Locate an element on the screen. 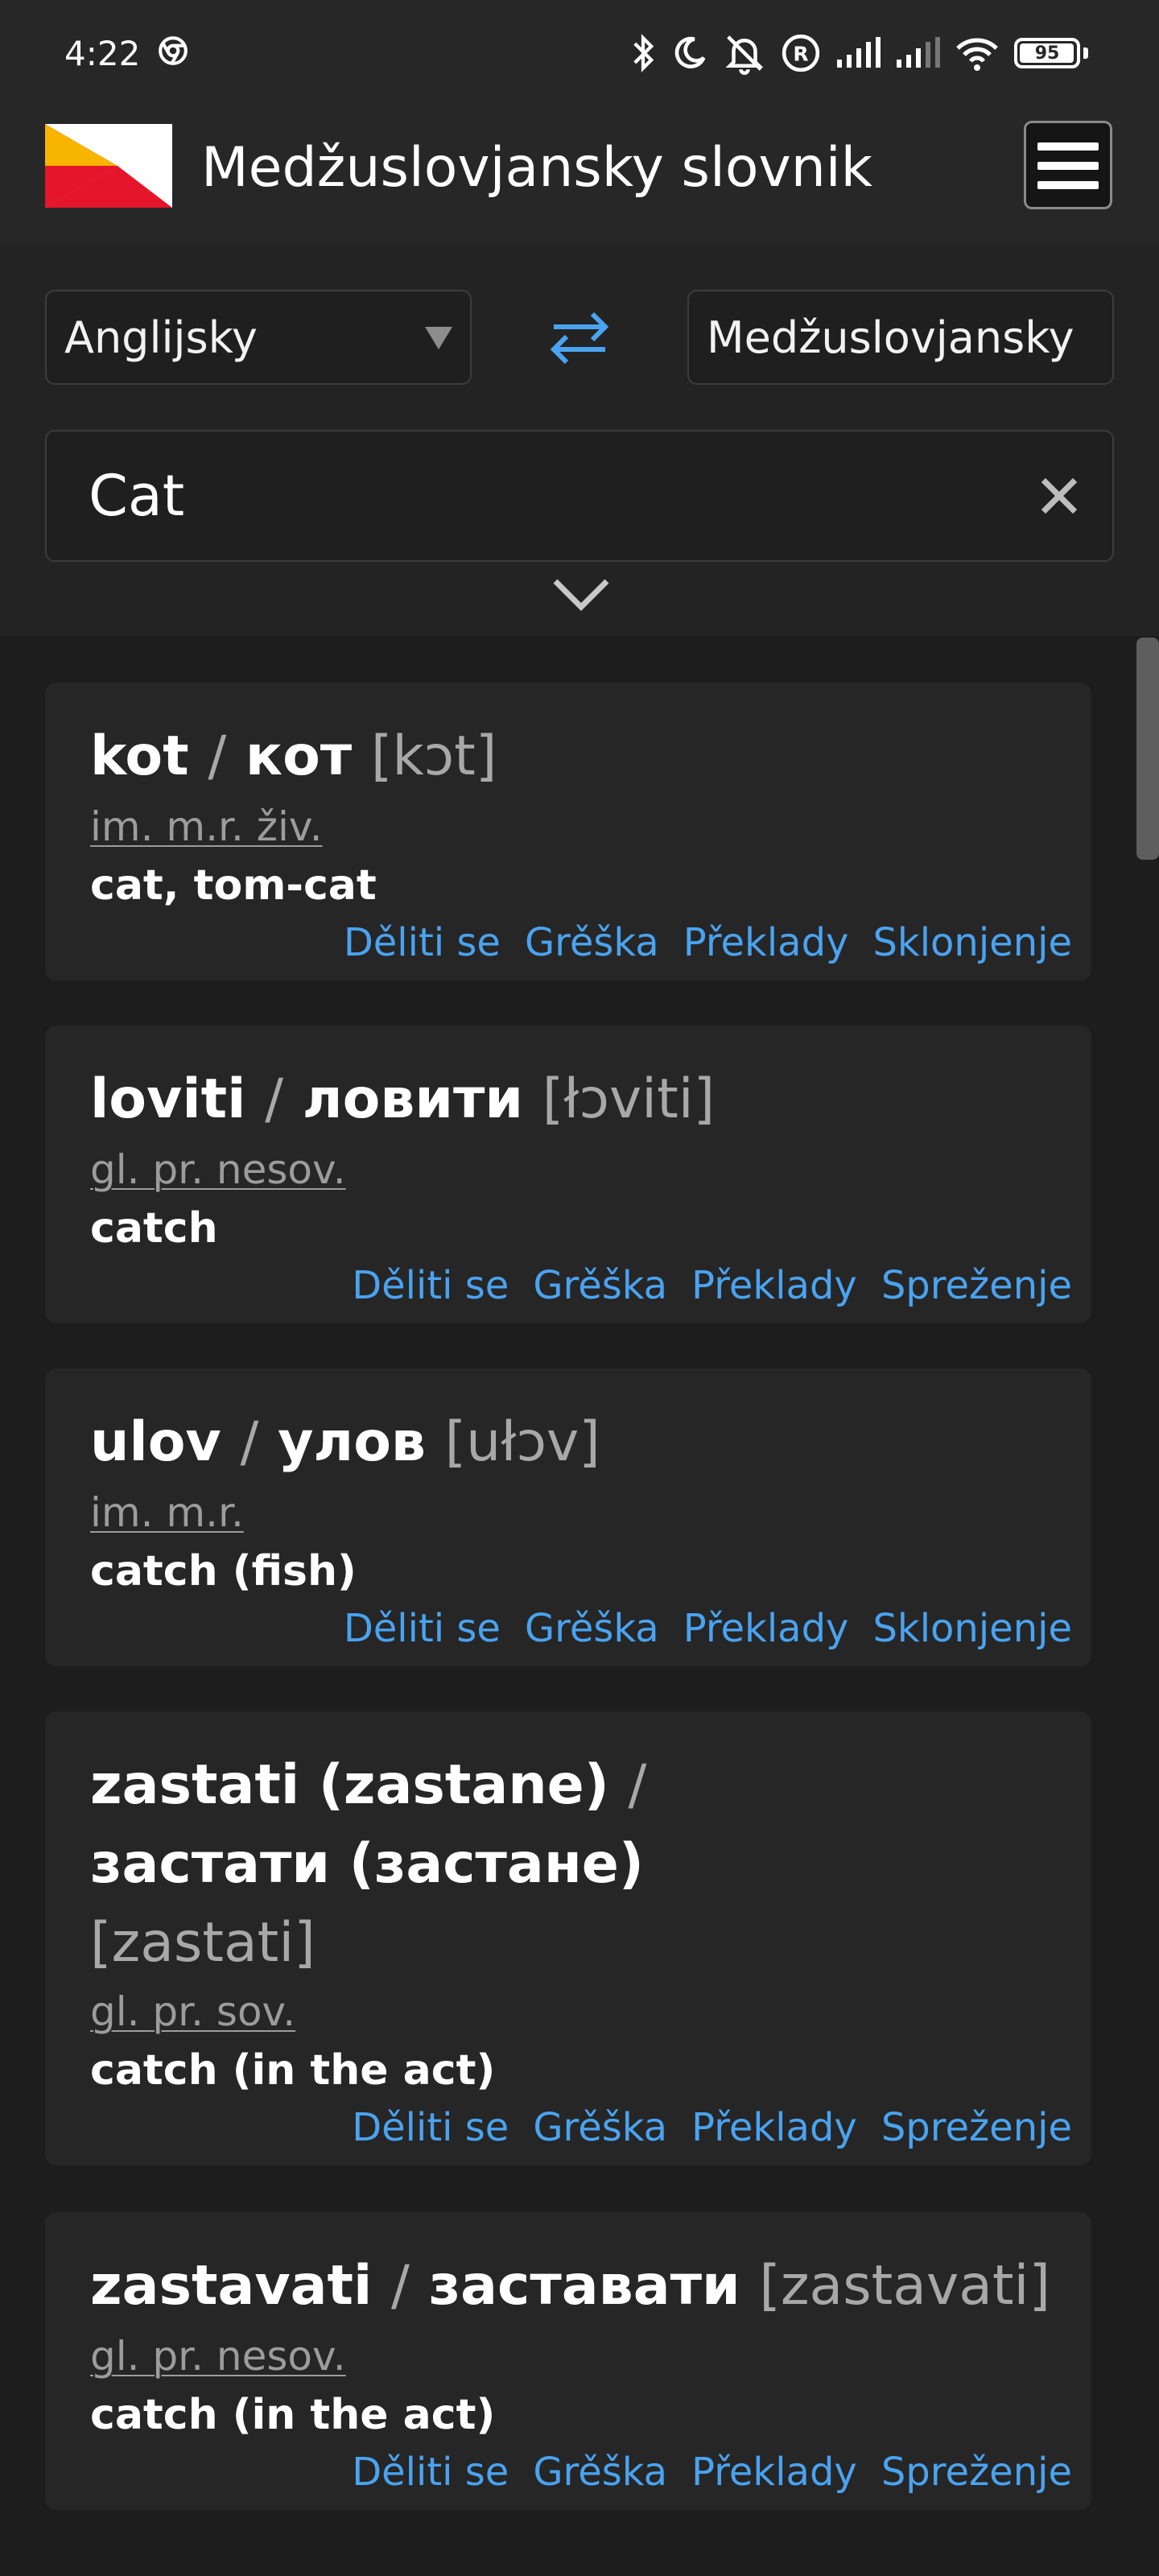 The width and height of the screenshot is (1159, 2576). translation: catch is located at coordinates (154, 1228).